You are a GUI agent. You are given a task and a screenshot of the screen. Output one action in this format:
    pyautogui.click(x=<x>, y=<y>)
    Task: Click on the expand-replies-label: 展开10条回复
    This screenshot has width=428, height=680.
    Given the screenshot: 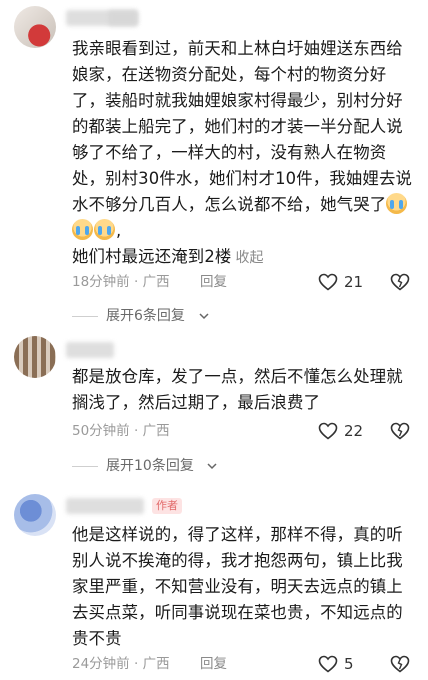 What is the action you would take?
    pyautogui.click(x=150, y=466)
    